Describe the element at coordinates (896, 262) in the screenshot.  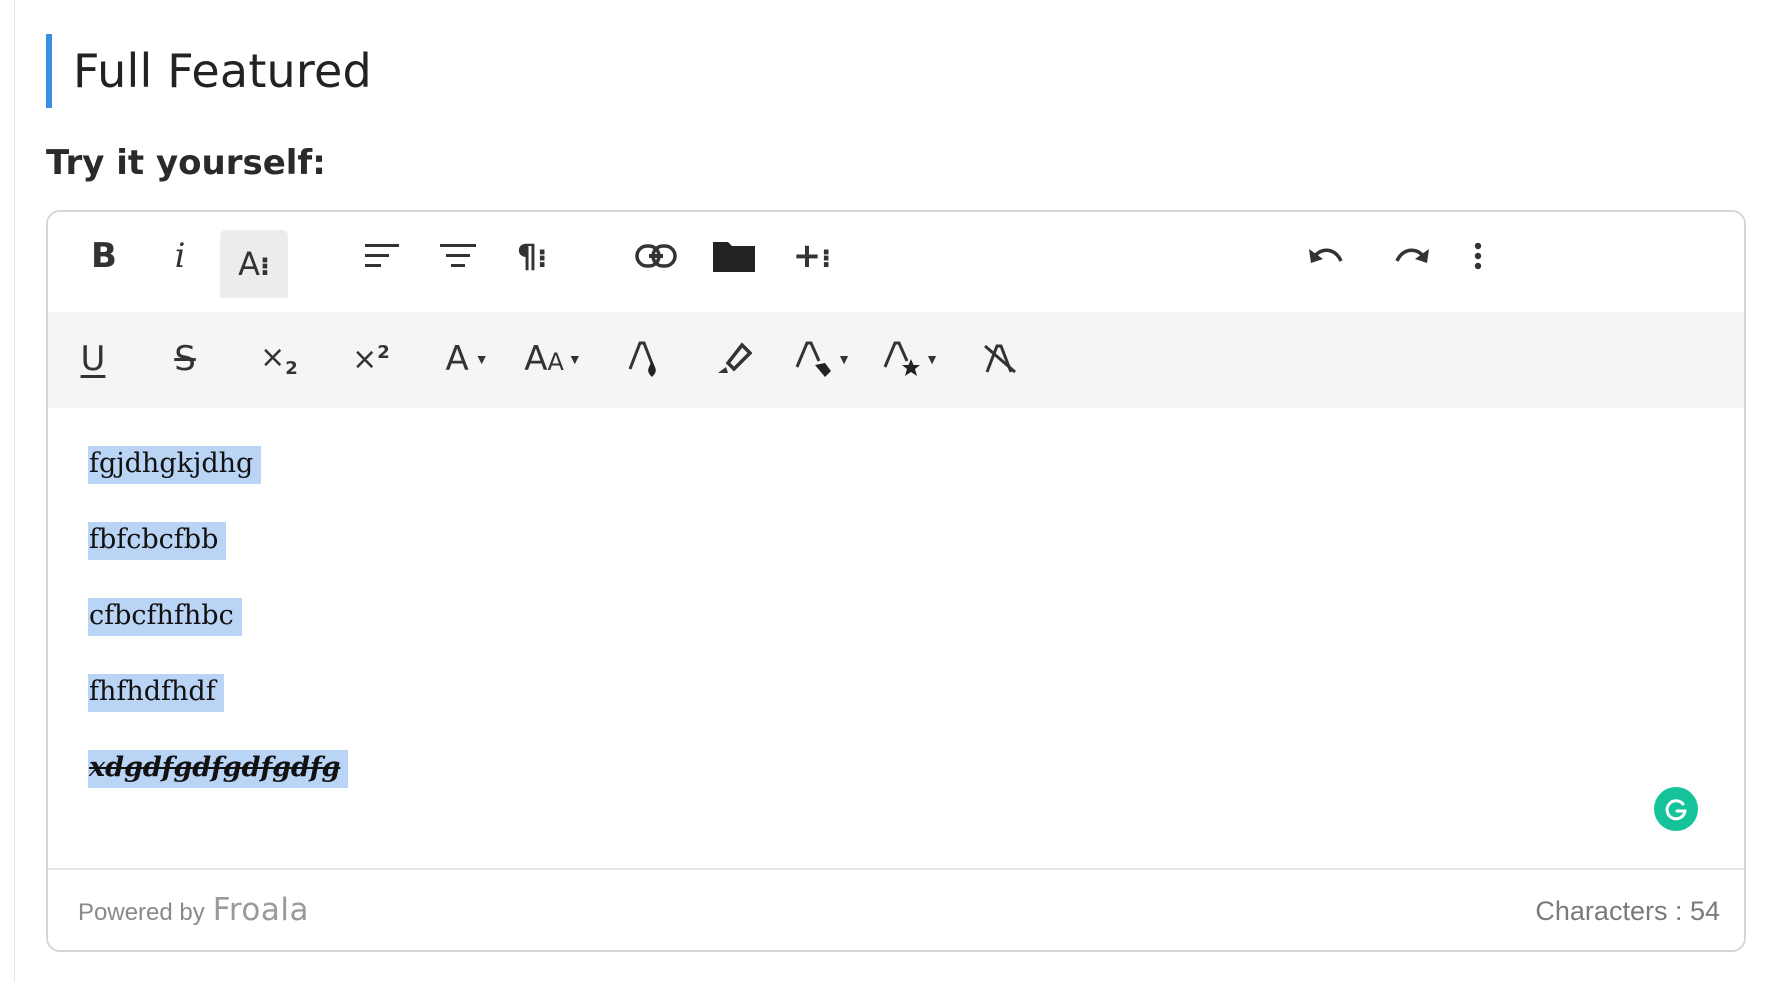
I see `toolbar-main: B i A⁝ ¶⁝ +⁝` at that location.